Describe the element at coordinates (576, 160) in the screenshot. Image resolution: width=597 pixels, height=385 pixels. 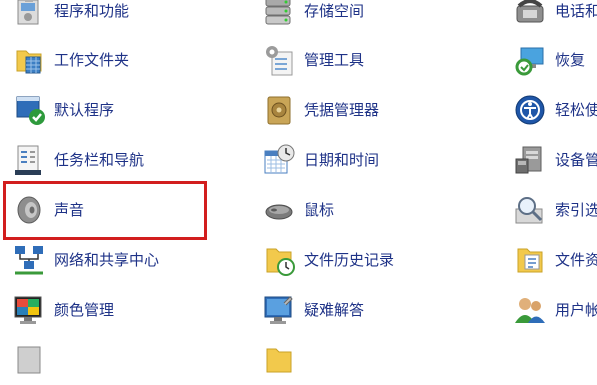
I see `cp-item-label: 设备管` at that location.